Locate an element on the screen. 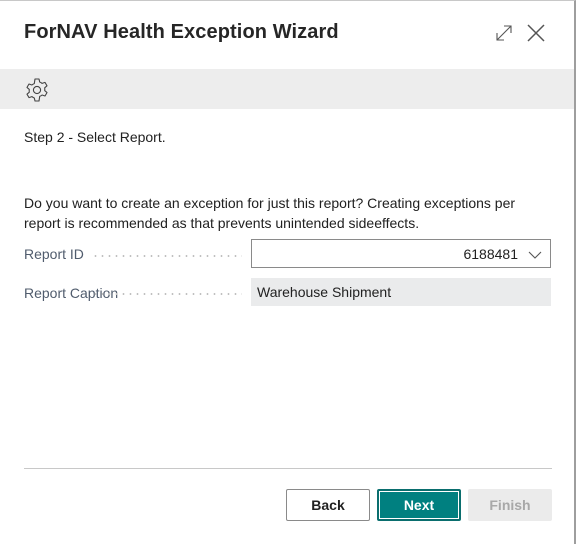 Image resolution: width=578 pixels, height=544 pixels. report-id-label: Report ID is located at coordinates (54, 254).